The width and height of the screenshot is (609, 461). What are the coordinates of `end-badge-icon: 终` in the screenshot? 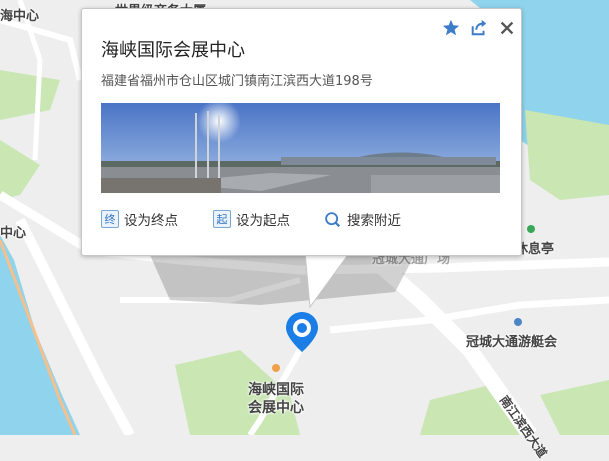 It's located at (110, 219).